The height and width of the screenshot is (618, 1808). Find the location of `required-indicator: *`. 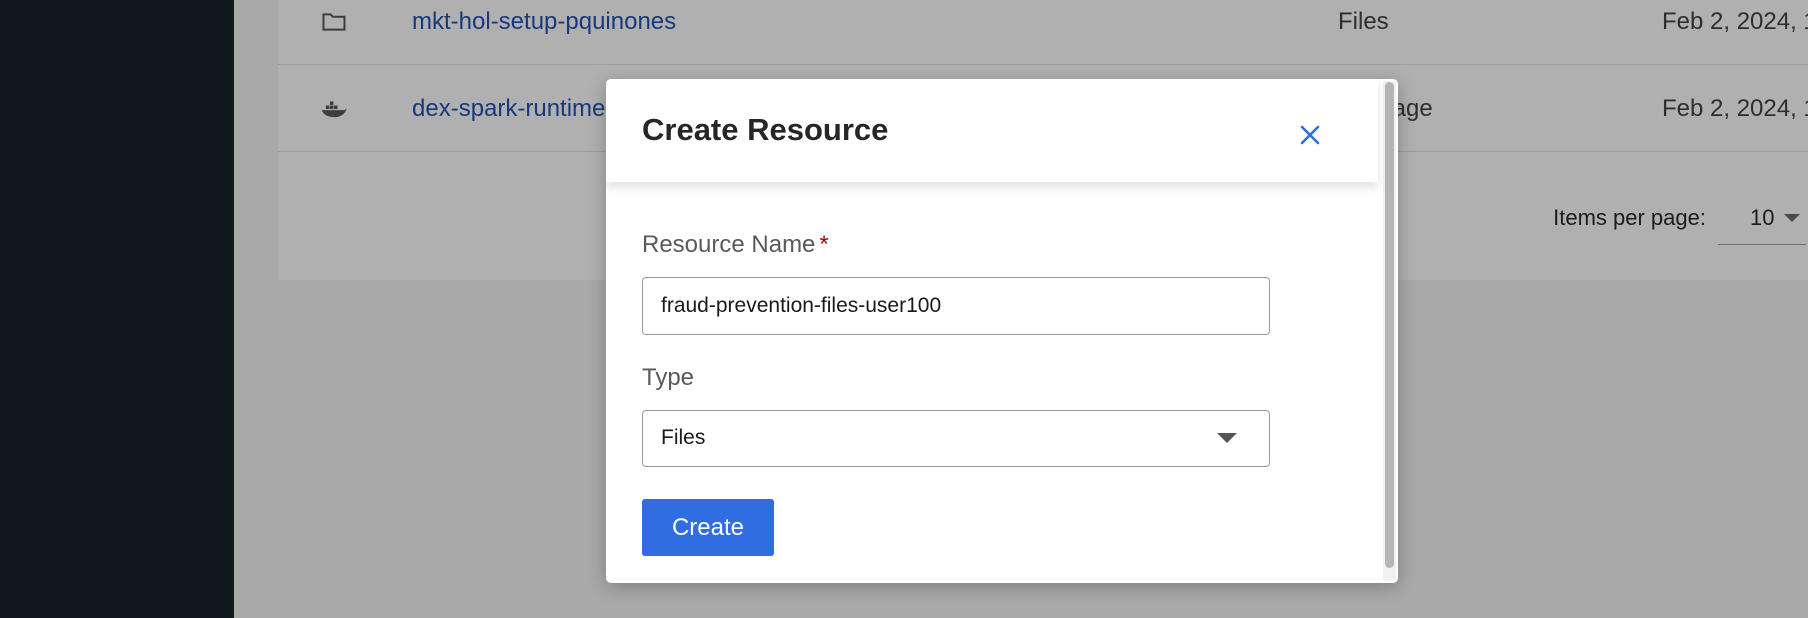

required-indicator: * is located at coordinates (824, 244).